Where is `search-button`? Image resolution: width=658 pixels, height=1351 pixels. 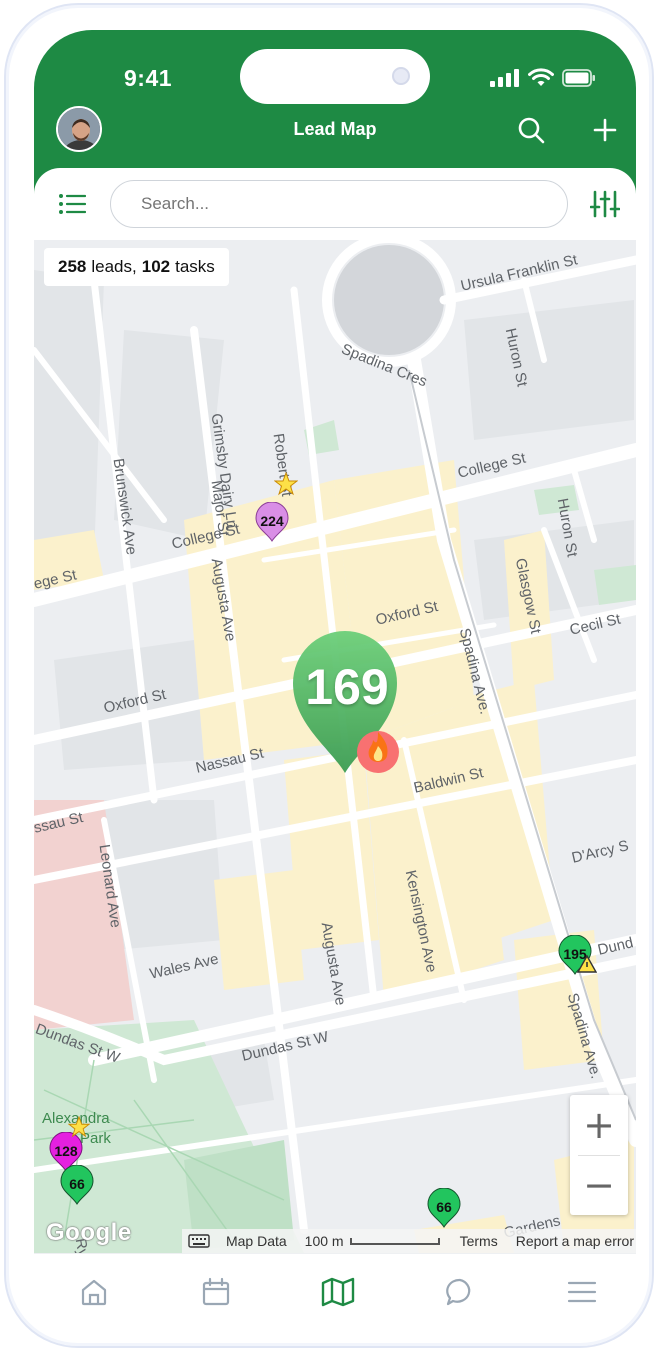 search-button is located at coordinates (531, 130).